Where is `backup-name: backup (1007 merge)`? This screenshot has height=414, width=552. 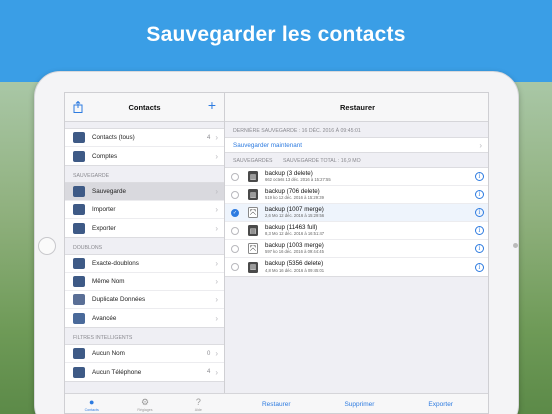 backup-name: backup (1007 merge) is located at coordinates (294, 209).